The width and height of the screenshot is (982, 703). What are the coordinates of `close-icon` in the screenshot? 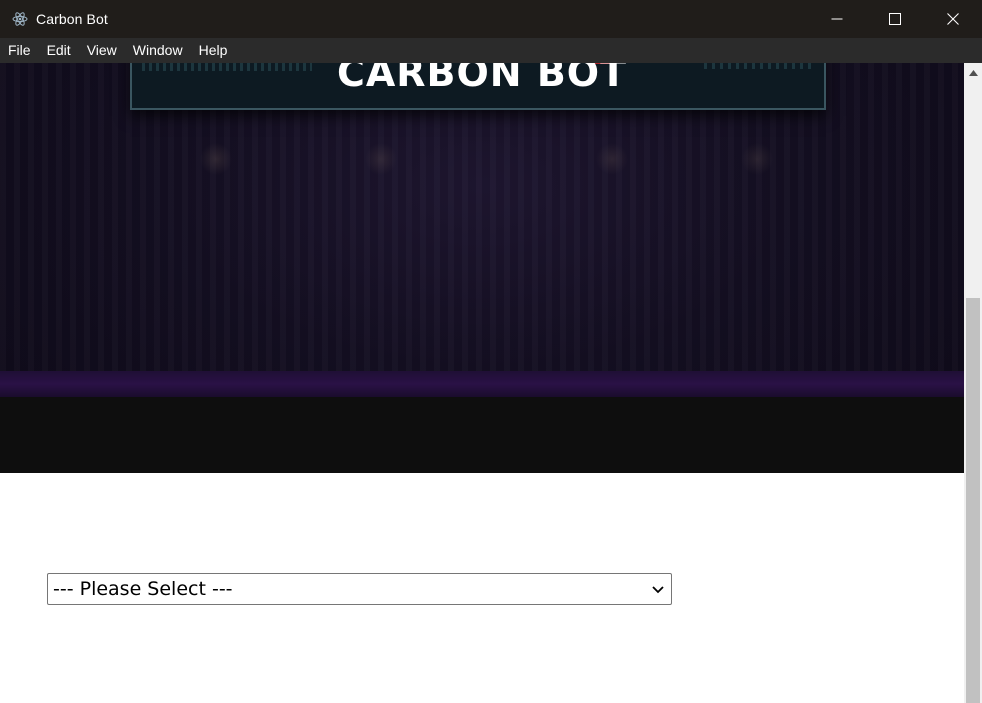 It's located at (953, 19).